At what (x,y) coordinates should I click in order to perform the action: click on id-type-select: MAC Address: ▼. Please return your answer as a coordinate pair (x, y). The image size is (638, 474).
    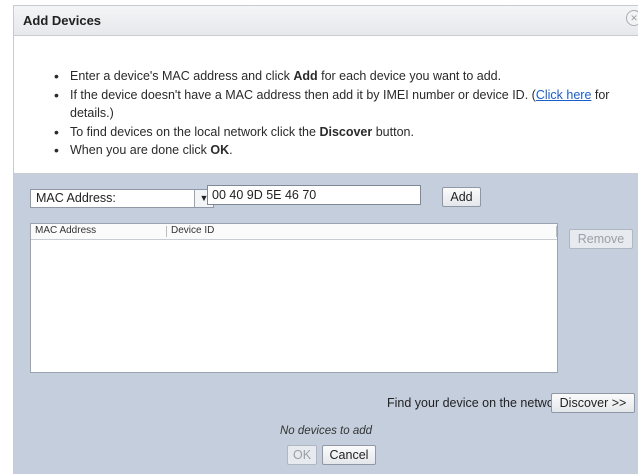
    Looking at the image, I should click on (122, 198).